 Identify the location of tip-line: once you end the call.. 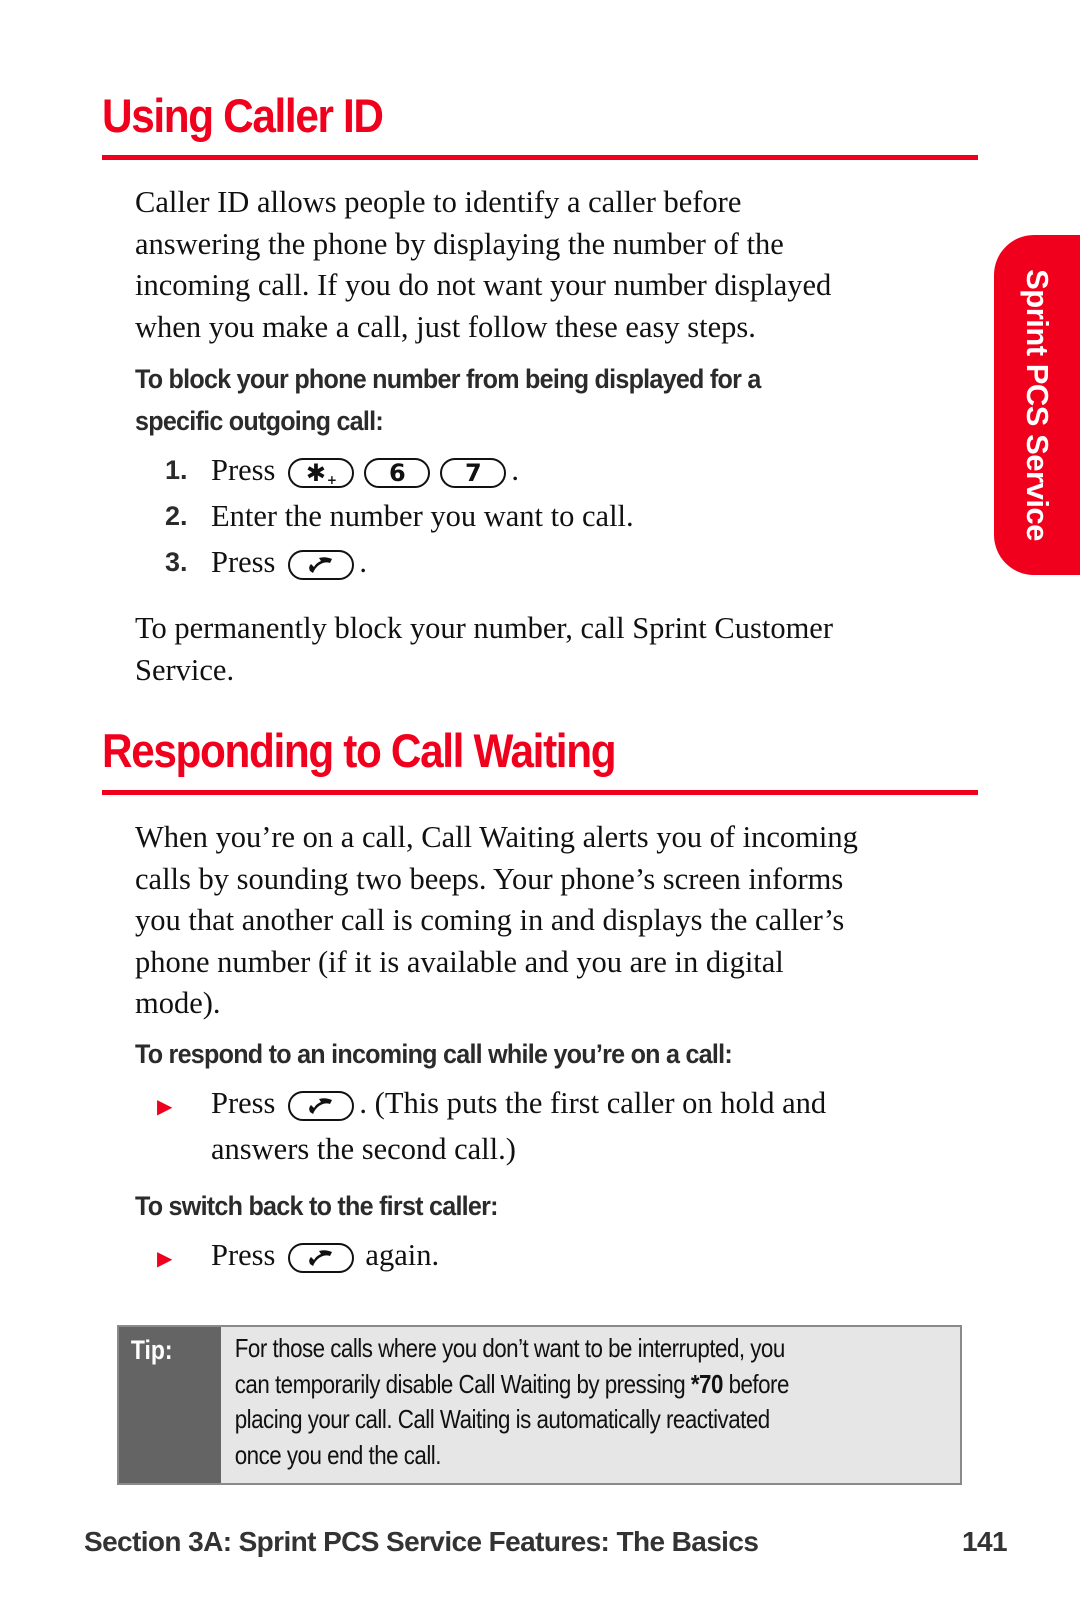
(338, 1454).